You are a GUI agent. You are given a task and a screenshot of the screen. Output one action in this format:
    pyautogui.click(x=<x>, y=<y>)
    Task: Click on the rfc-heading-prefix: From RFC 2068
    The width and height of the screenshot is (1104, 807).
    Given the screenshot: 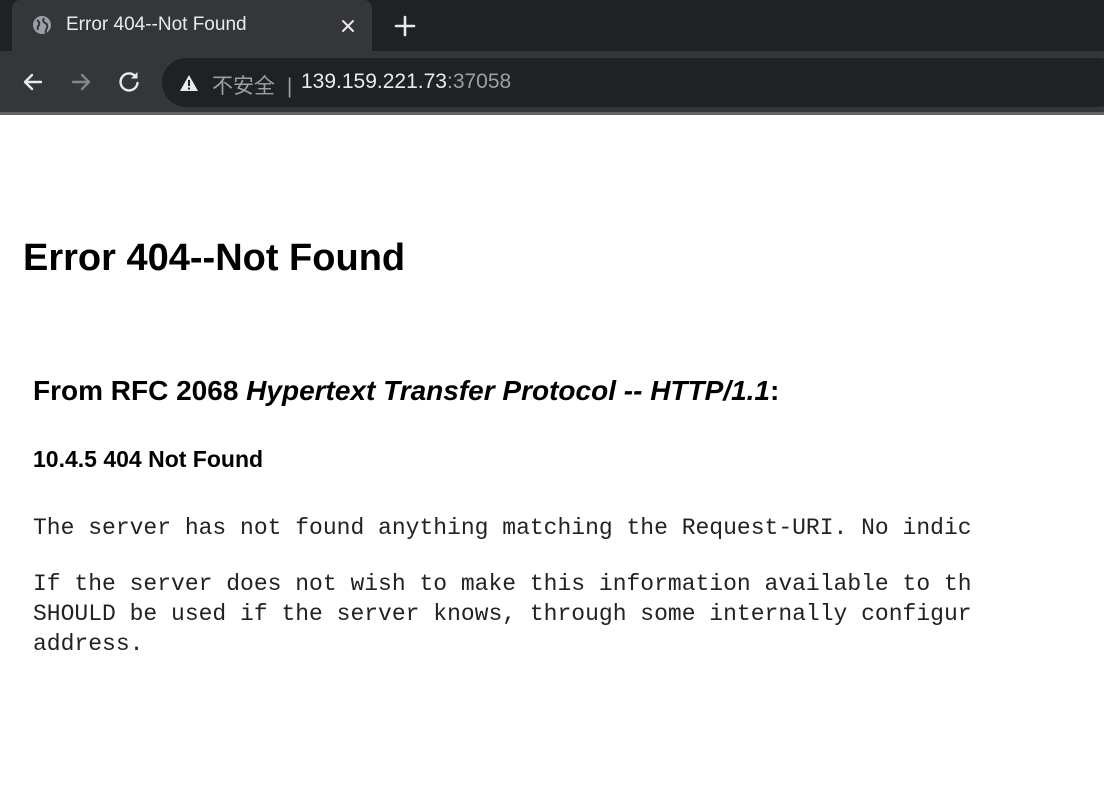 What is the action you would take?
    pyautogui.click(x=140, y=390)
    